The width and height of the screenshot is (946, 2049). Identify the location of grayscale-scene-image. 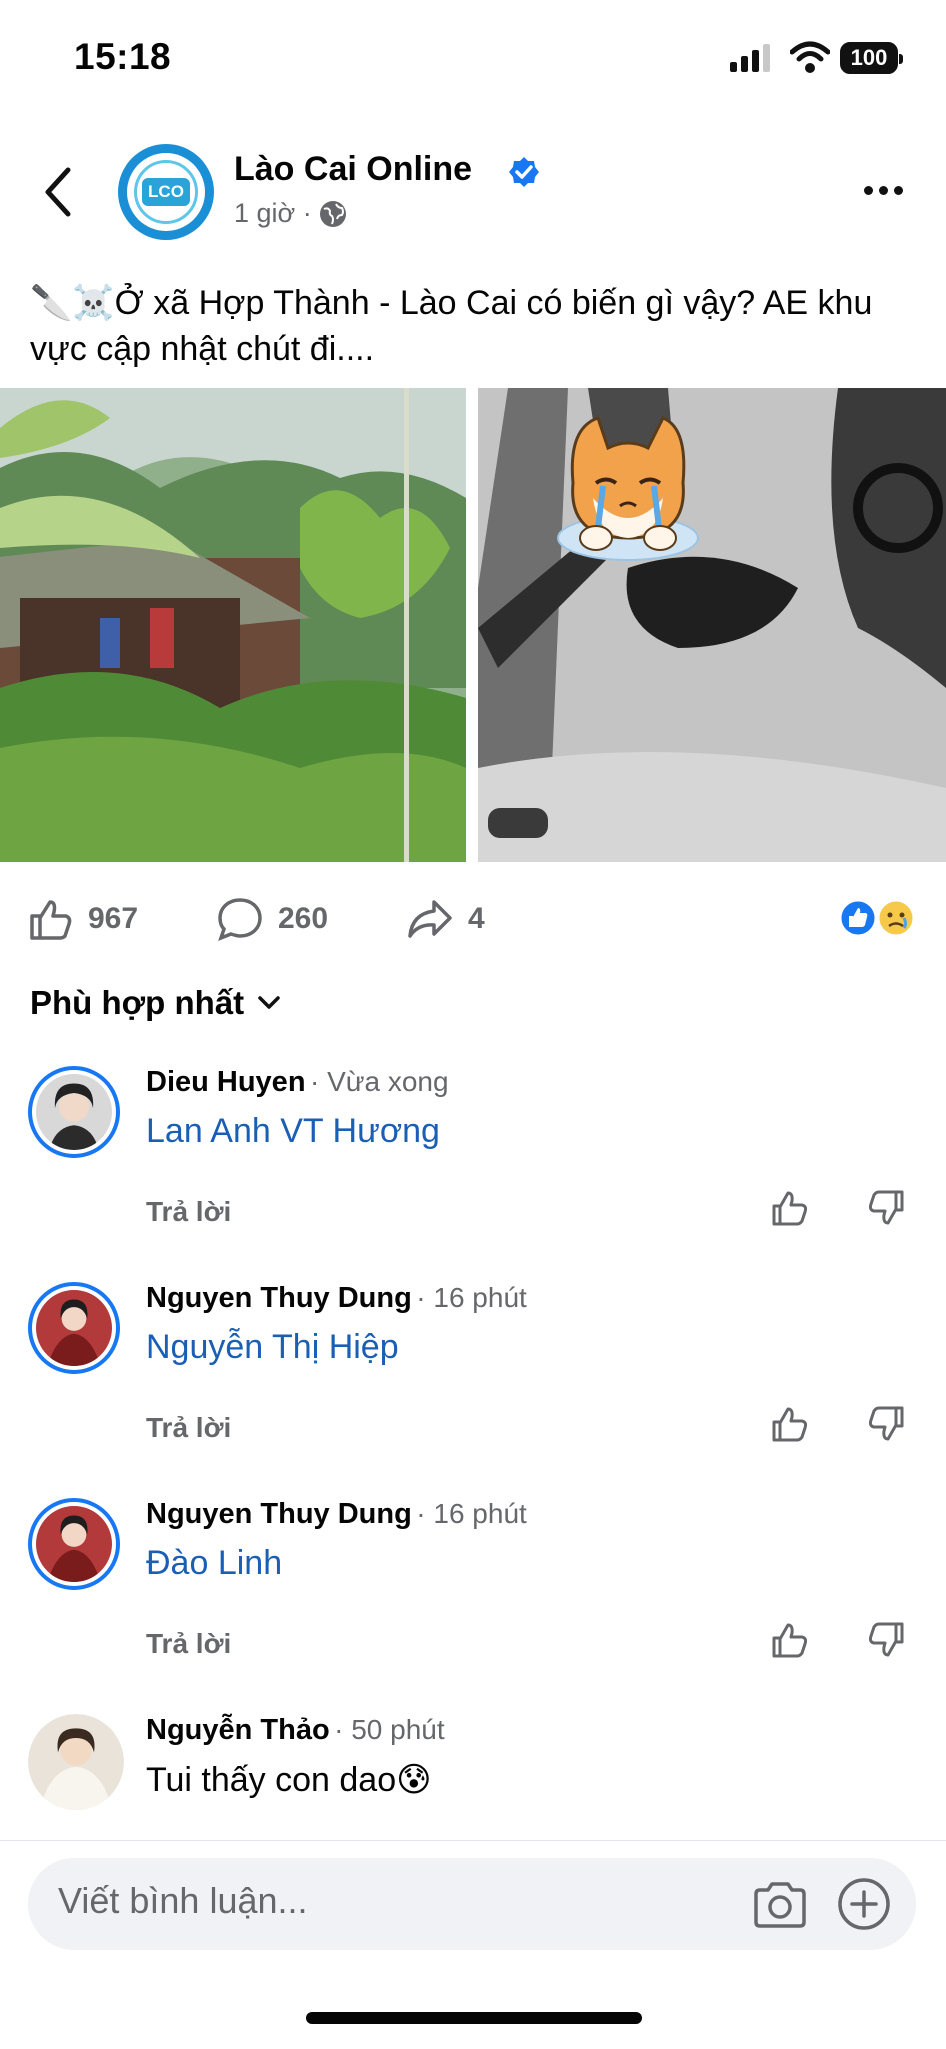
(712, 625).